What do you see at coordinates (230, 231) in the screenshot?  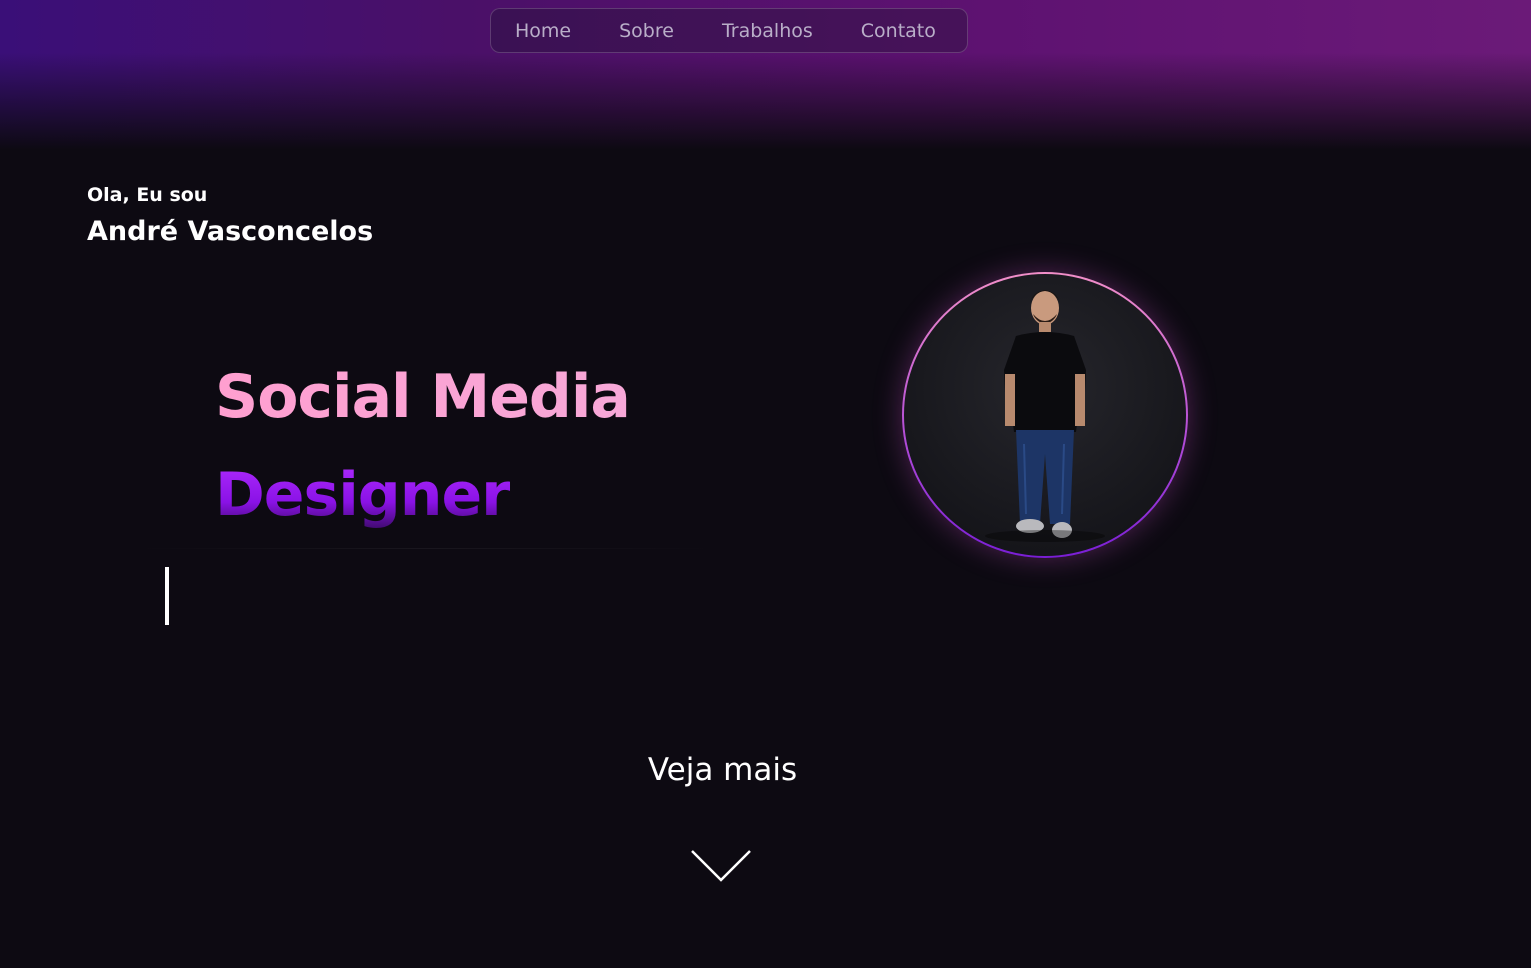 I see `hero-name: André Vasconcelos` at bounding box center [230, 231].